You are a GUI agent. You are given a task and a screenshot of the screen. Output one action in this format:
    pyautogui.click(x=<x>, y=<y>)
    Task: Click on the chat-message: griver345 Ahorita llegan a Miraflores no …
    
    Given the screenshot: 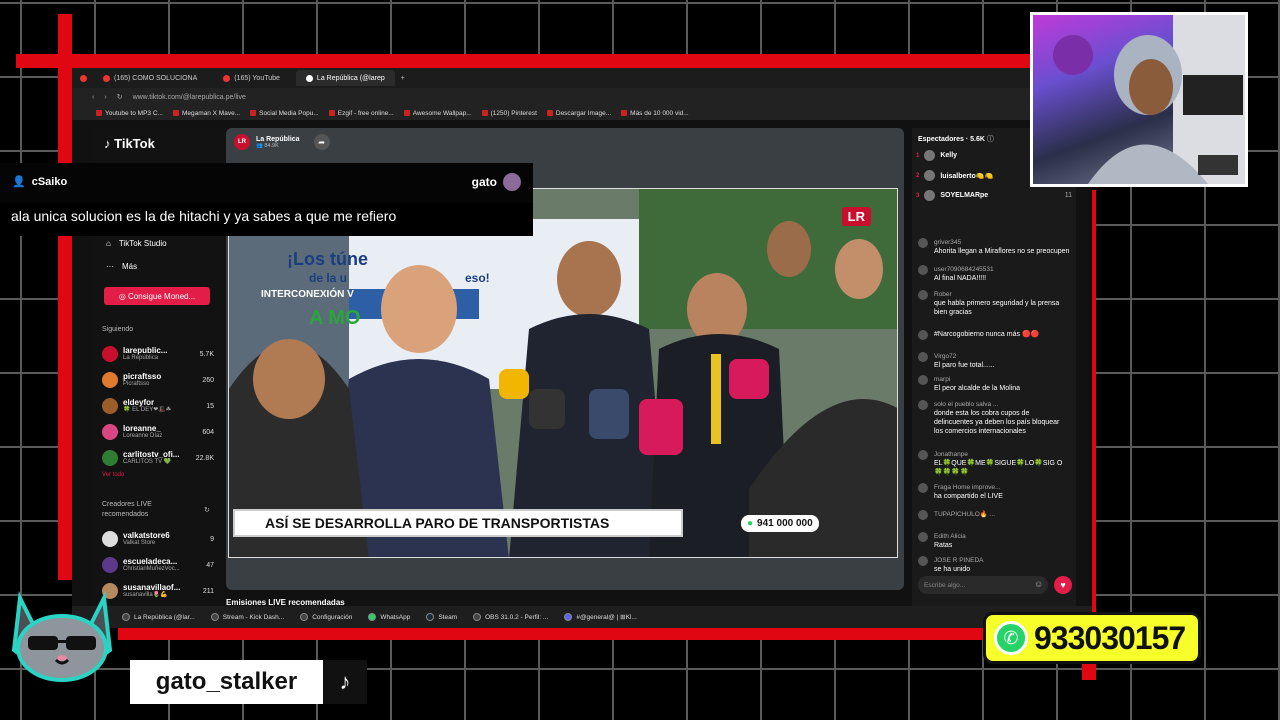 What is the action you would take?
    pyautogui.click(x=994, y=247)
    